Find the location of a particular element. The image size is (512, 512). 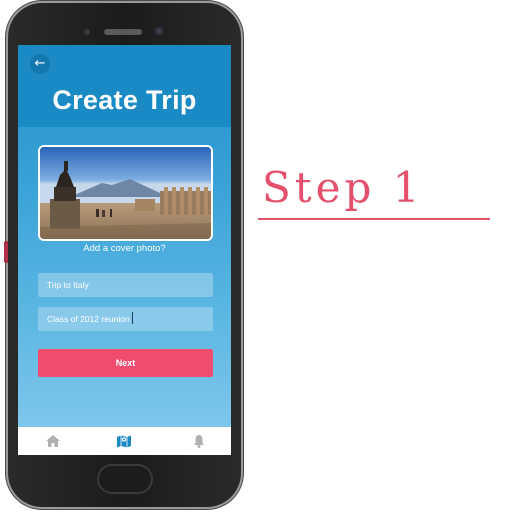

cover-photo-caption: Add a cover photo? is located at coordinates (124, 248).